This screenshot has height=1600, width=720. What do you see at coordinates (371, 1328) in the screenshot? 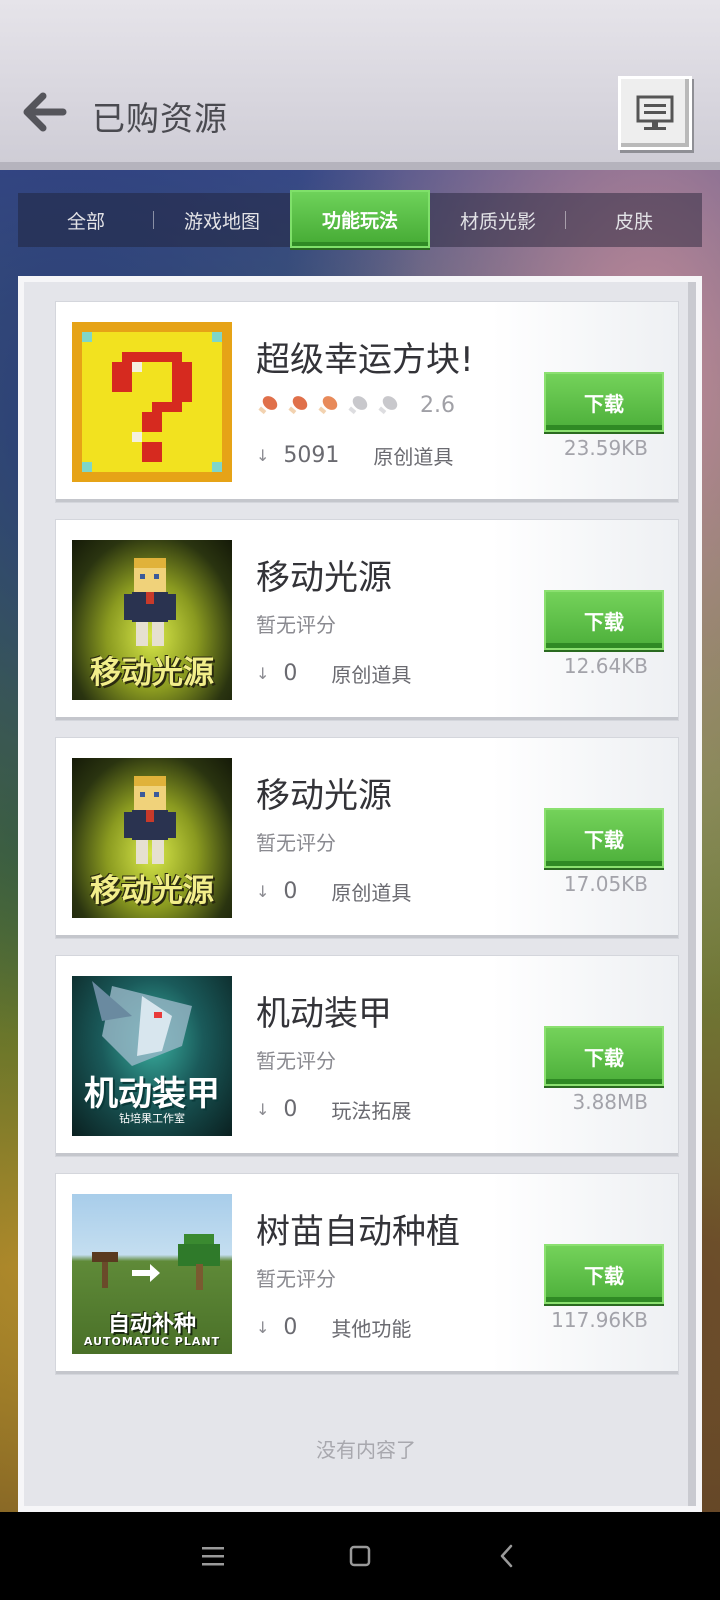
I see `resource-category: 其他功能` at bounding box center [371, 1328].